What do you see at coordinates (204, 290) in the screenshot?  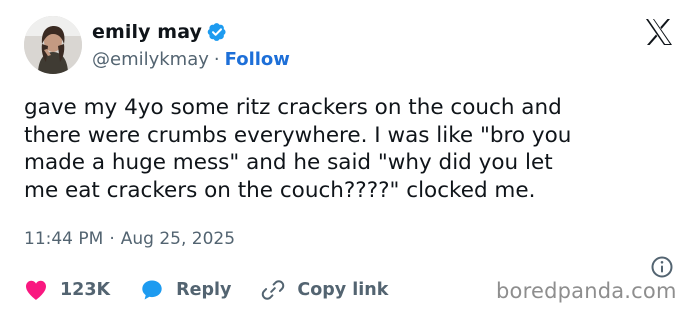 I see `reply-label: Reply` at bounding box center [204, 290].